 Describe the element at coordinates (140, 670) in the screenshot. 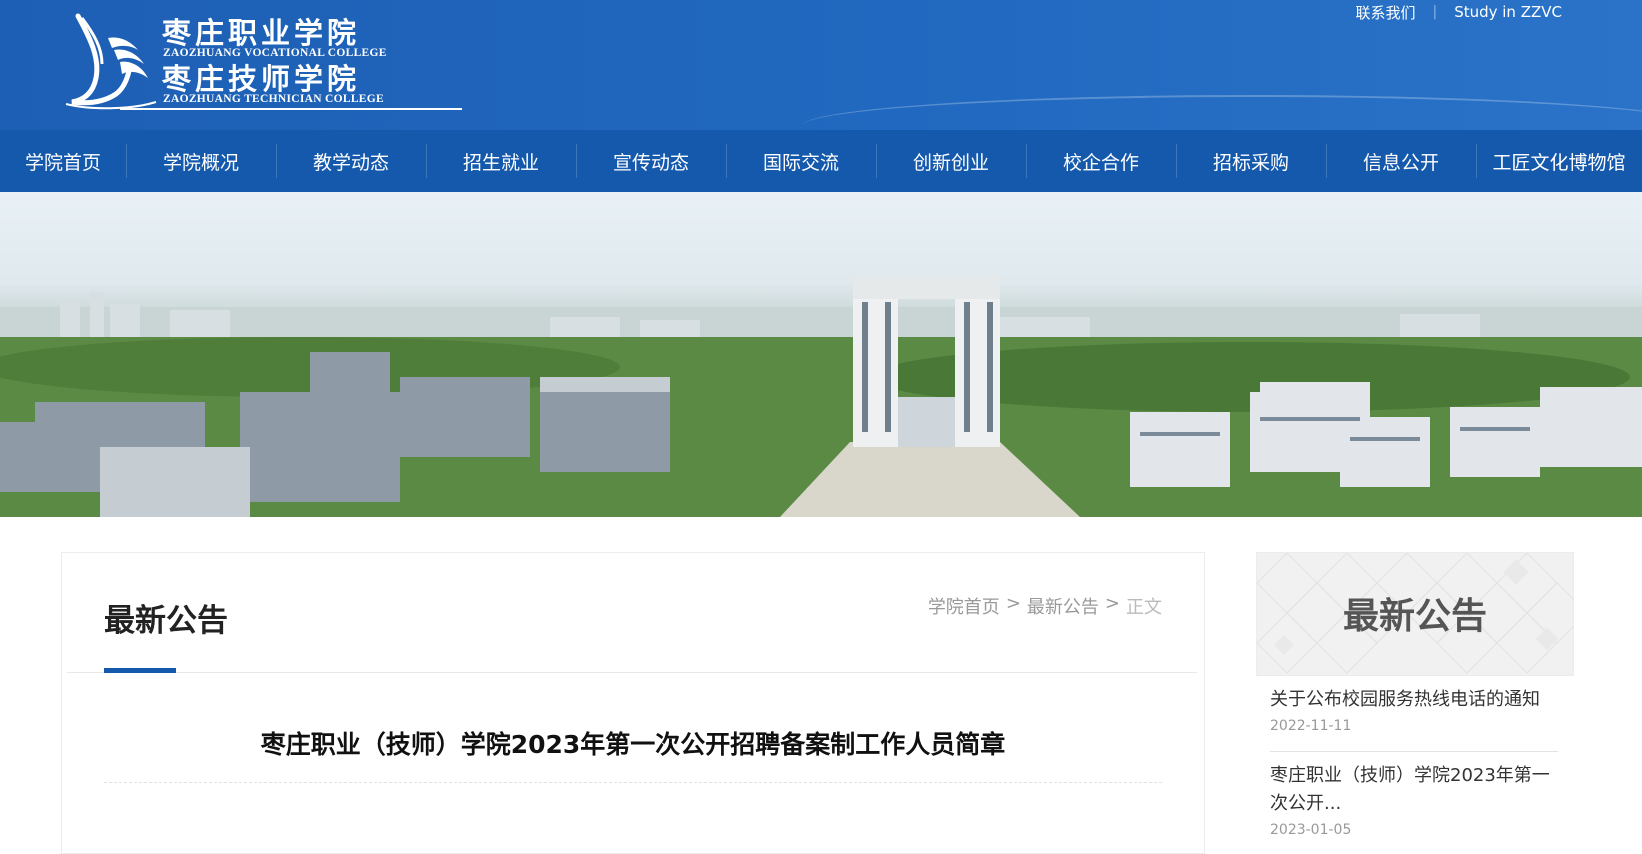

I see `section-title-accent-bar` at that location.